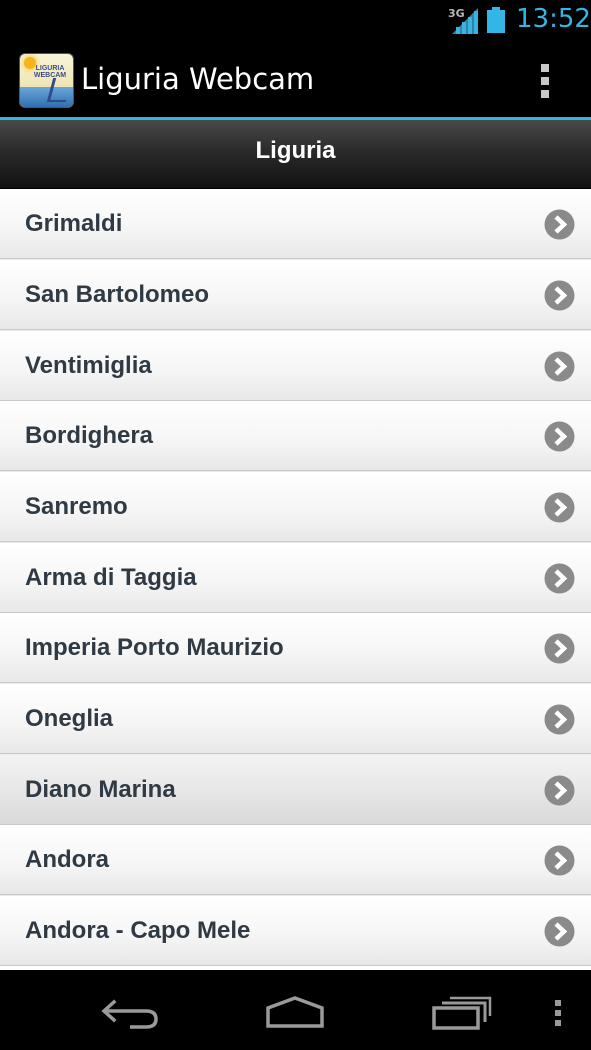 This screenshot has height=1050, width=591. What do you see at coordinates (553, 19) in the screenshot?
I see `clock: 13:52` at bounding box center [553, 19].